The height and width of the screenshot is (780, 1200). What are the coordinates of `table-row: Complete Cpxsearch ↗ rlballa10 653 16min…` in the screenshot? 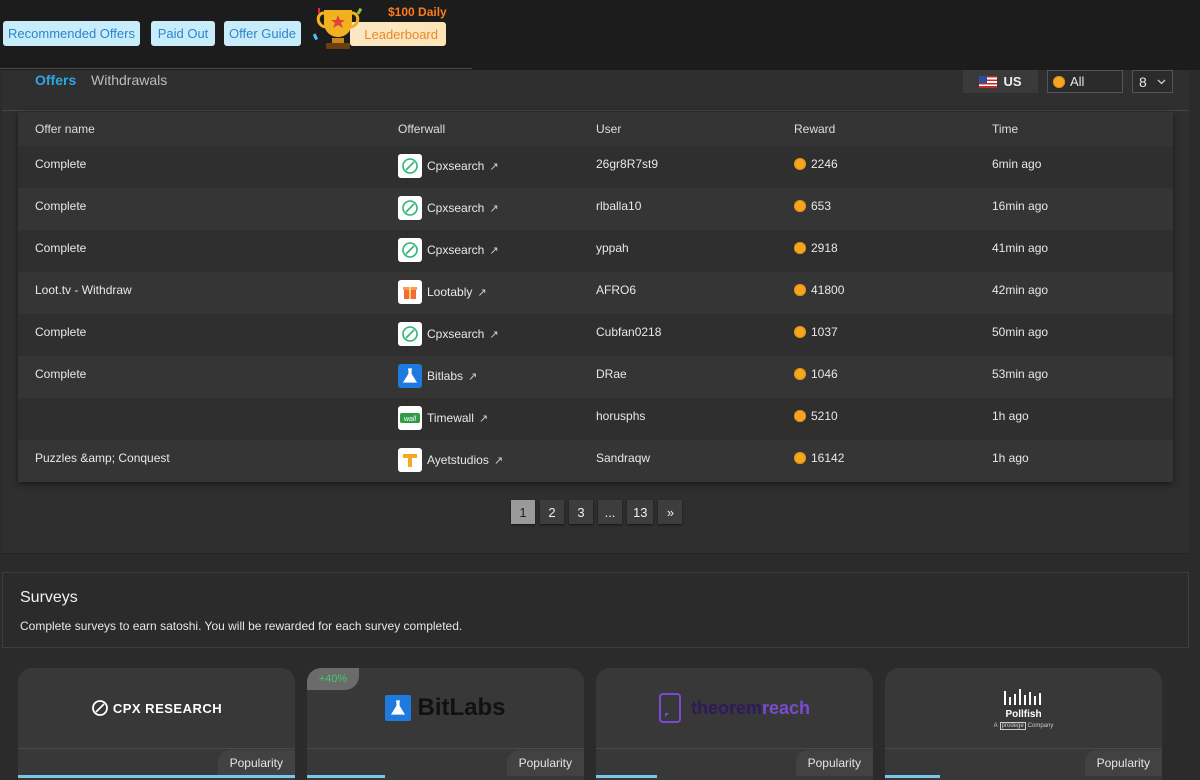 It's located at (595, 209).